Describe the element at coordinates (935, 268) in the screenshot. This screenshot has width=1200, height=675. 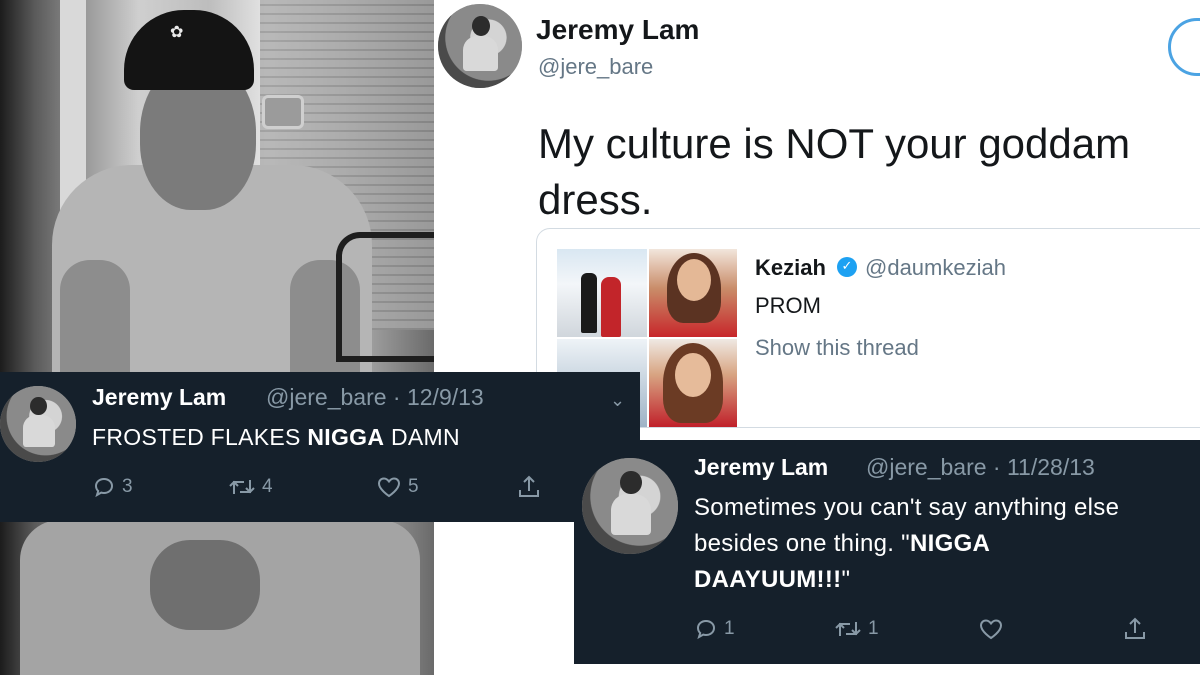
I see `quoted-author-handle: @daumkeziah` at that location.